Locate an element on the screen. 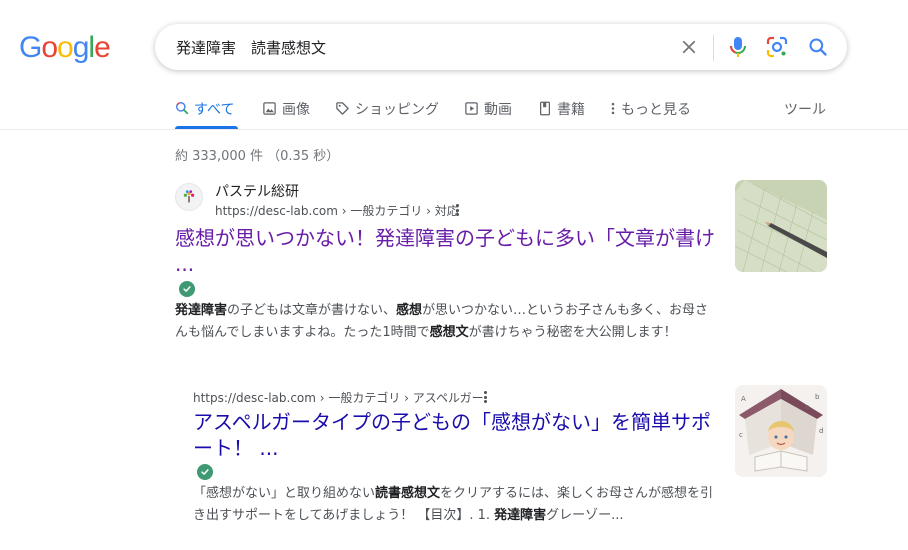 The image size is (908, 550). site-name: パステル総研 is located at coordinates (257, 191).